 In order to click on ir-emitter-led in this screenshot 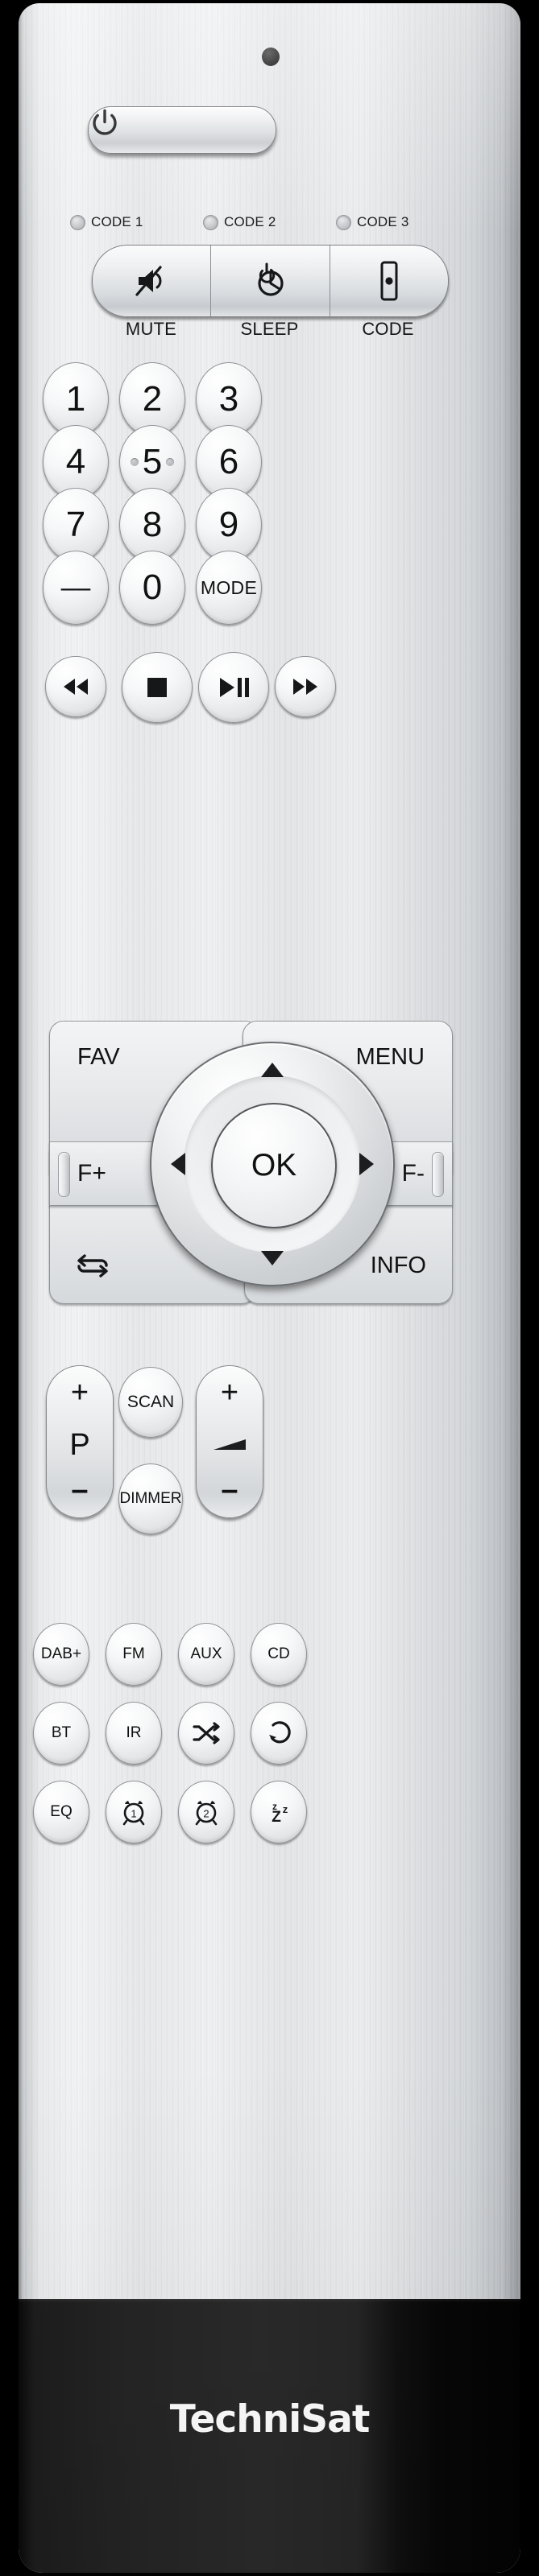, I will do `click(271, 56)`.